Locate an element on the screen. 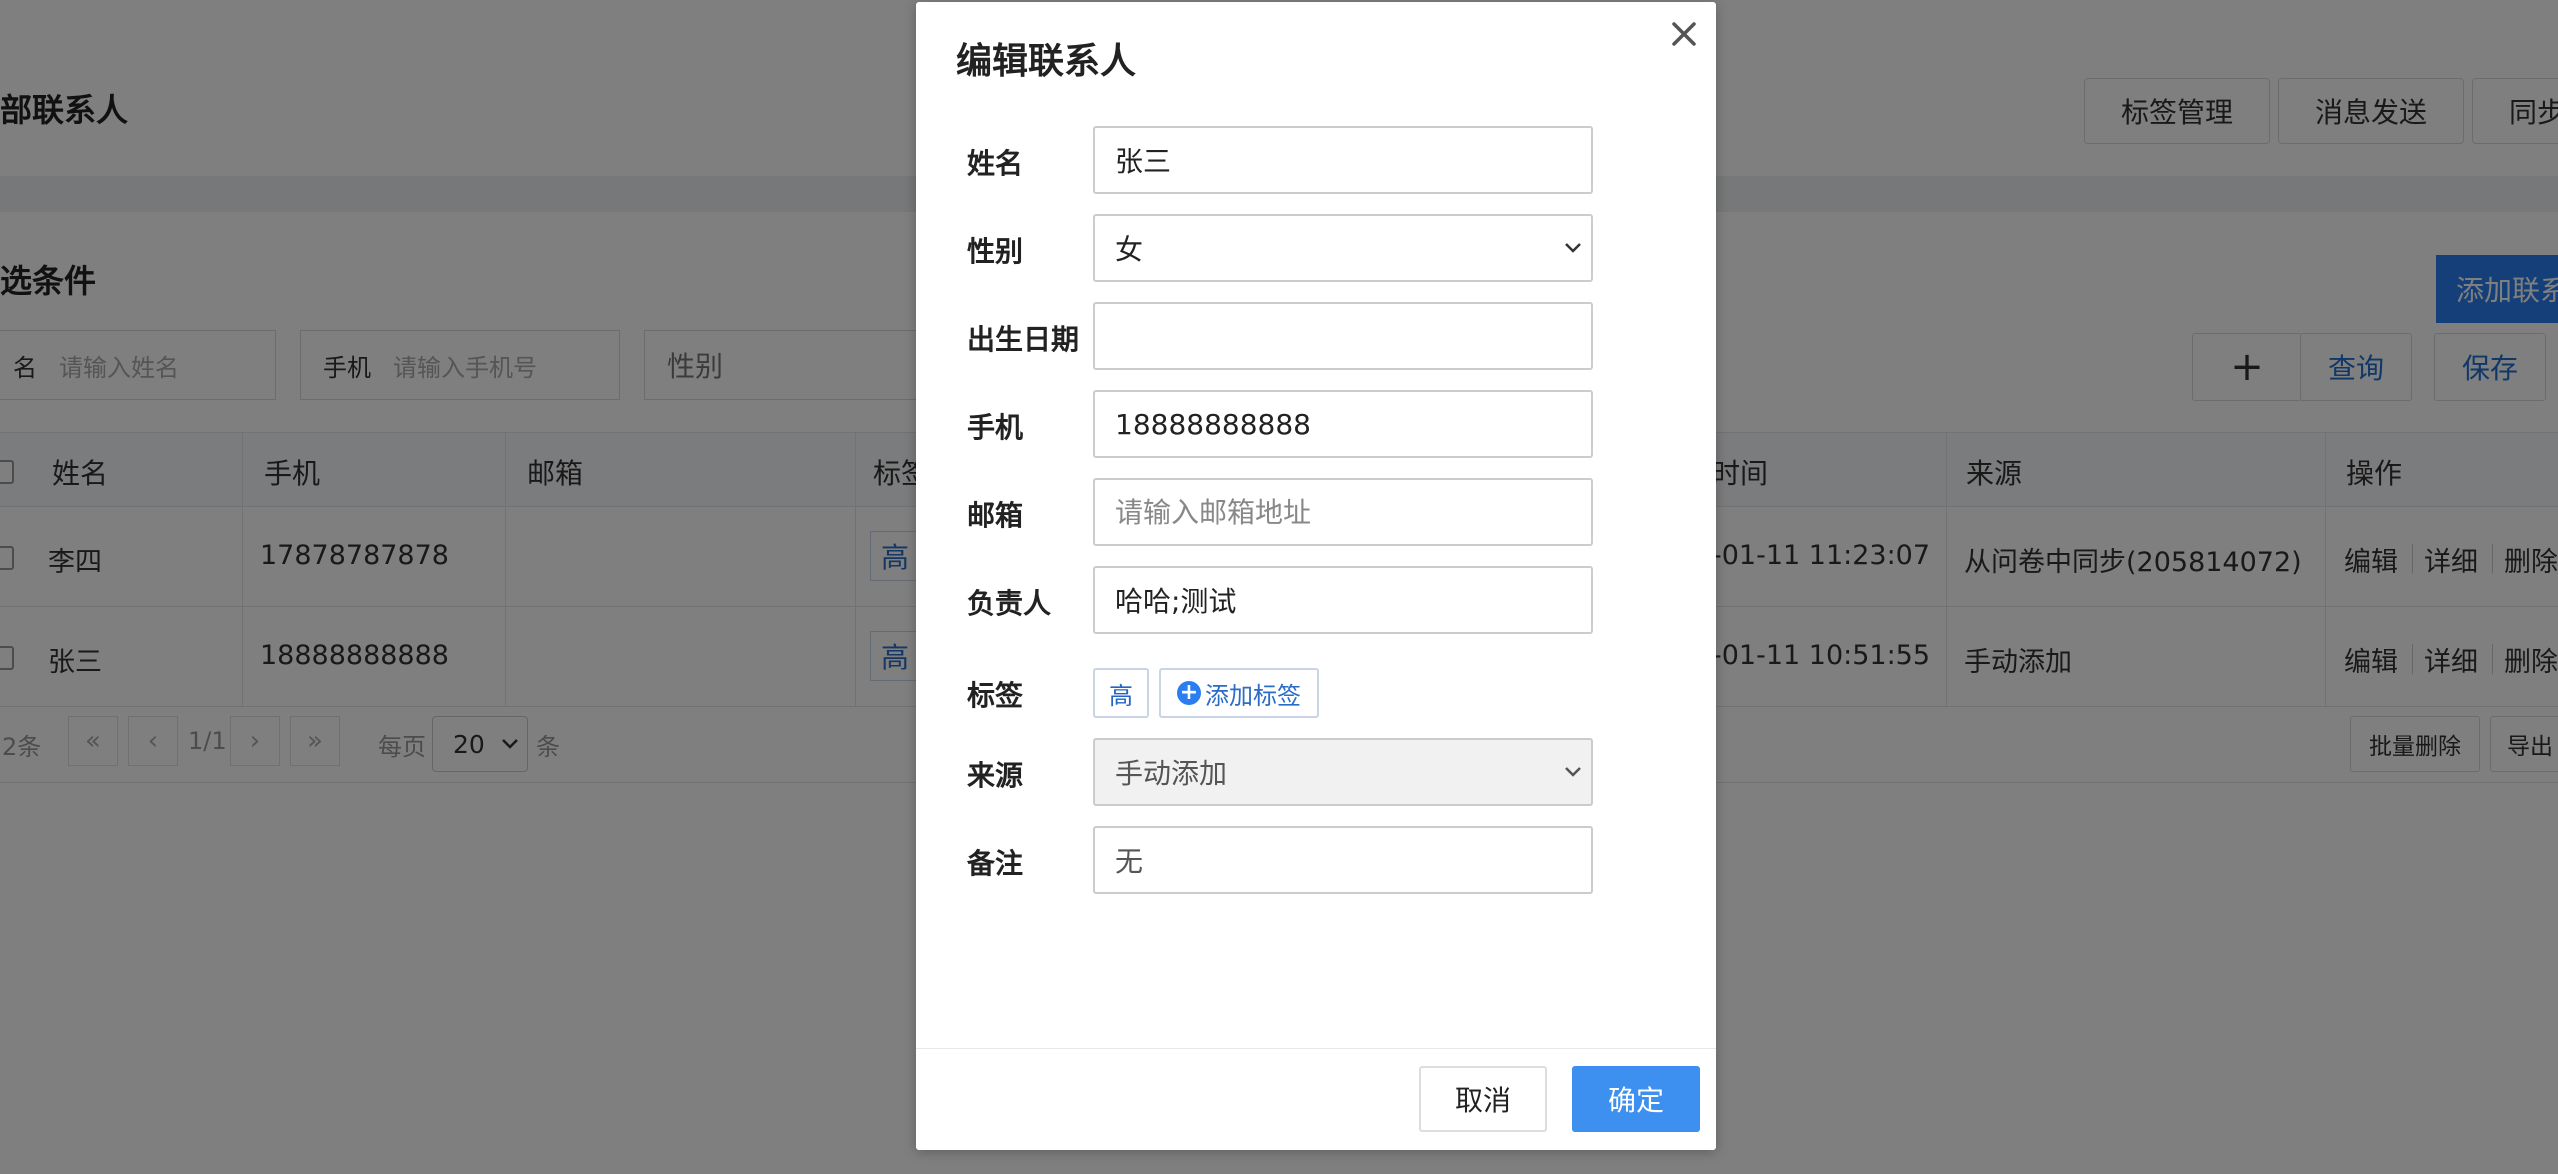 The width and height of the screenshot is (2558, 1174). add-tag-button: + 添加标签 is located at coordinates (1239, 693).